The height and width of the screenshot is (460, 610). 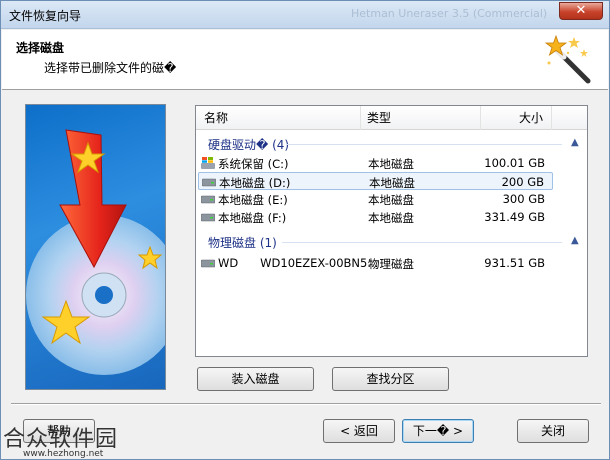 What do you see at coordinates (567, 59) in the screenshot?
I see `magic-wand-icon` at bounding box center [567, 59].